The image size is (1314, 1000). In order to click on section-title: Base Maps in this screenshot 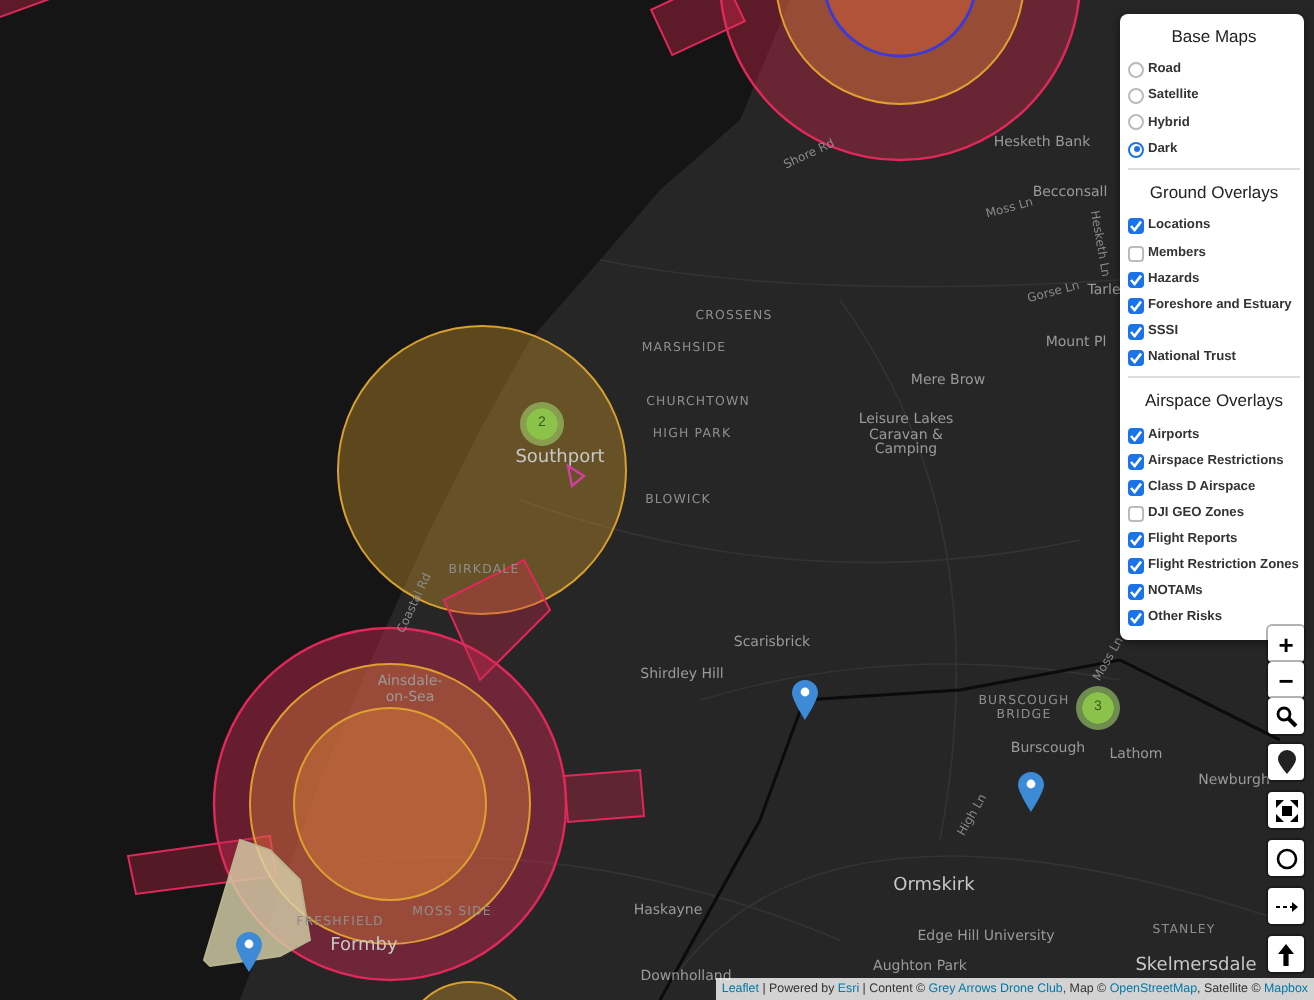, I will do `click(1214, 37)`.